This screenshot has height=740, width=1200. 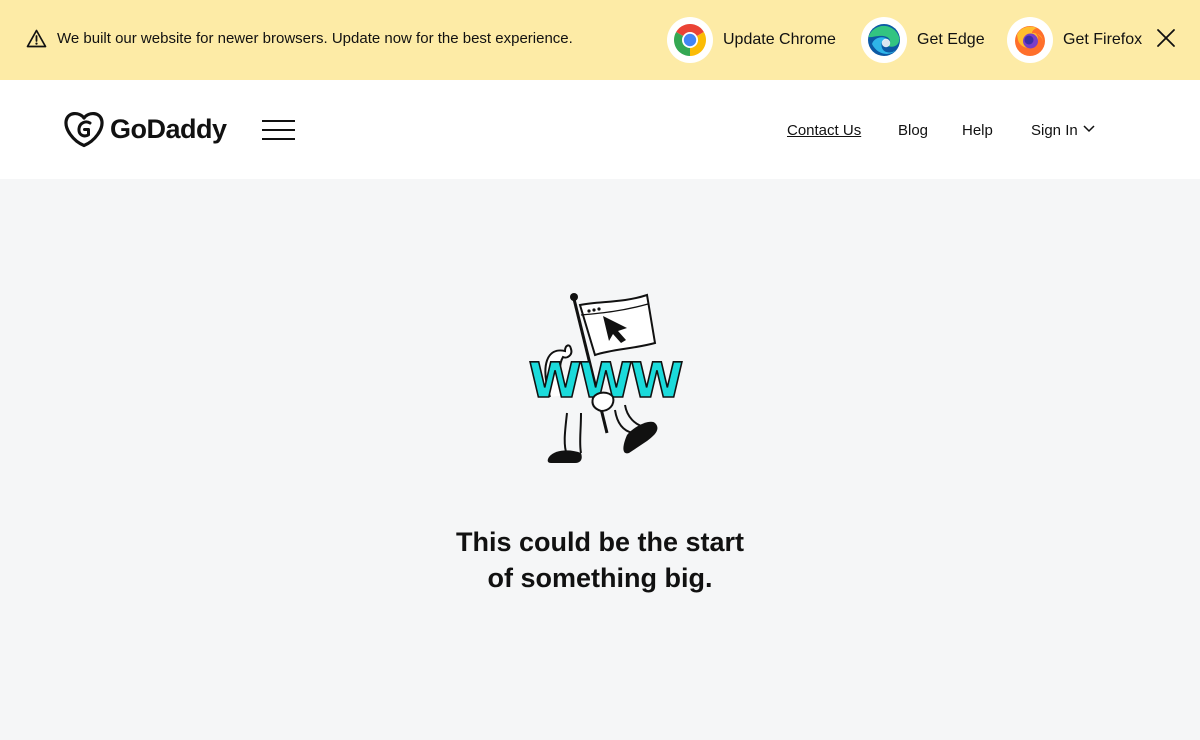 I want to click on close-icon, so click(x=1166, y=38).